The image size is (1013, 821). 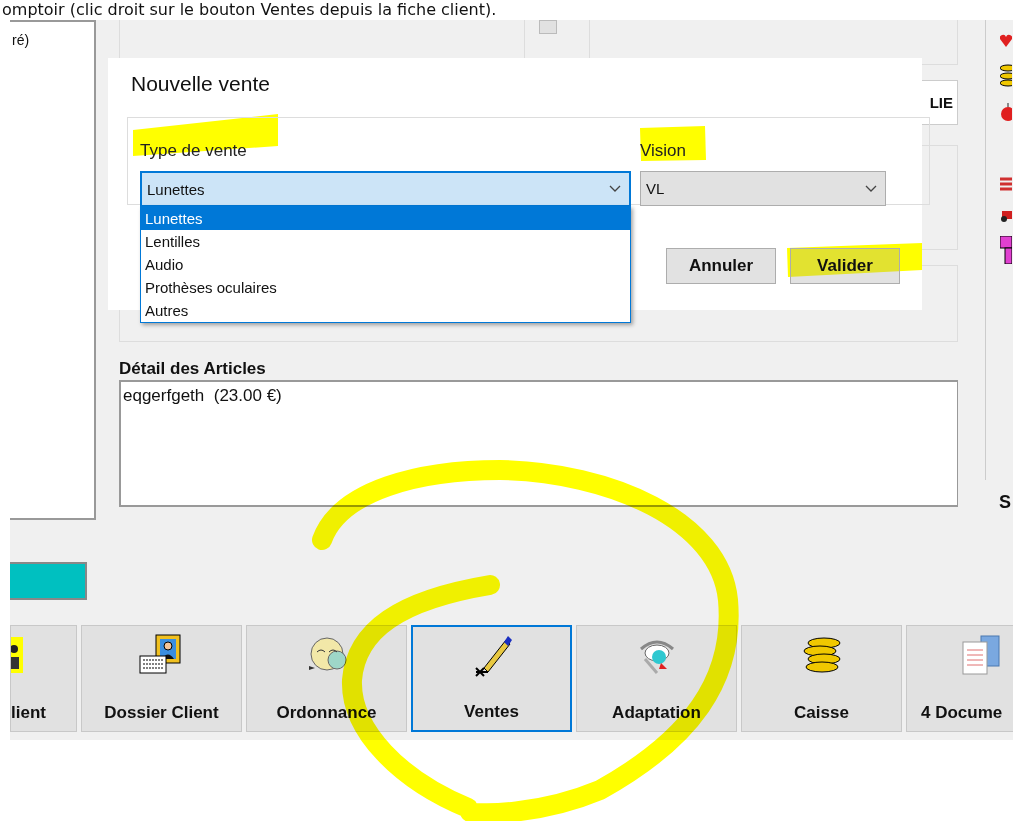 I want to click on dialog-title: Nouvelle vente, so click(x=200, y=84).